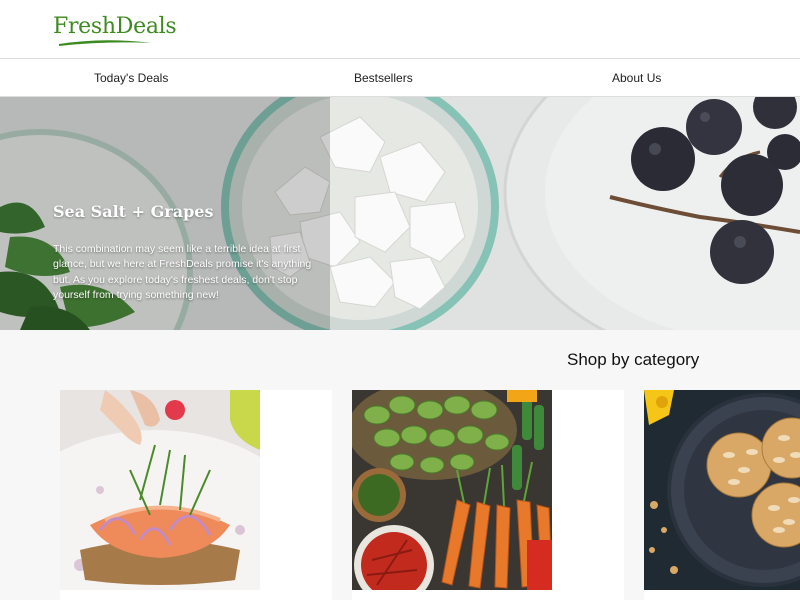 Image resolution: width=800 pixels, height=600 pixels. Describe the element at coordinates (633, 359) in the screenshot. I see `shop-by-category-heading: Shop by category` at that location.